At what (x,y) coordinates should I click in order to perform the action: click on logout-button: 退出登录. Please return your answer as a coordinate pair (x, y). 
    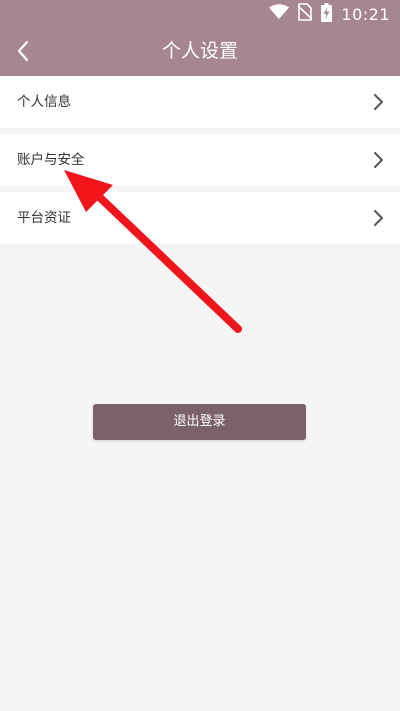
    Looking at the image, I should click on (199, 422).